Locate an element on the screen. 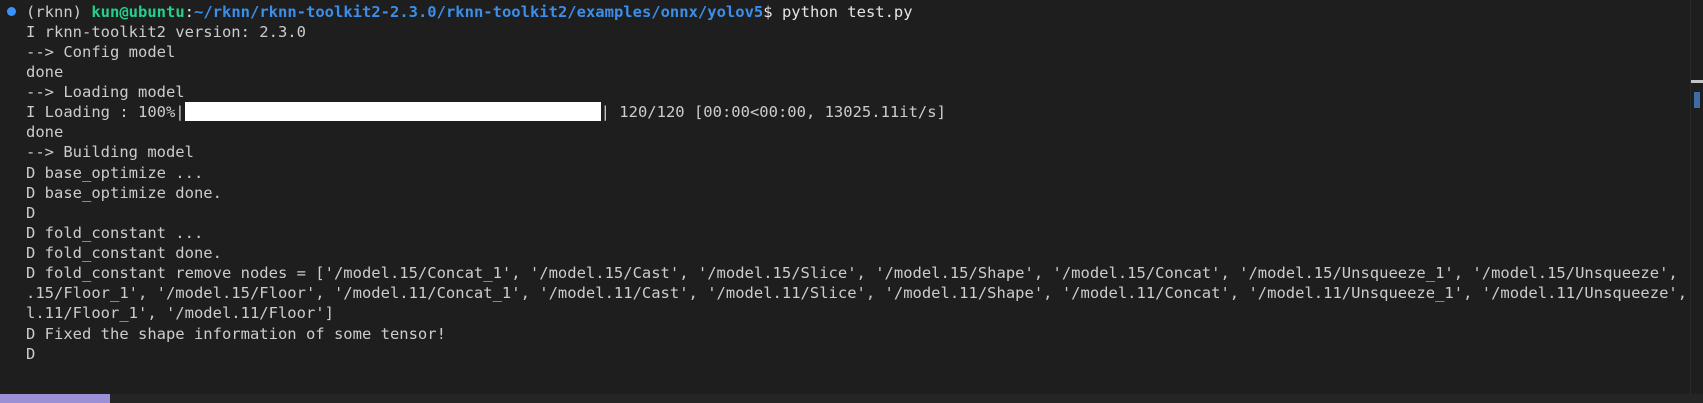  output-line: D fold_constant done. is located at coordinates (124, 253).